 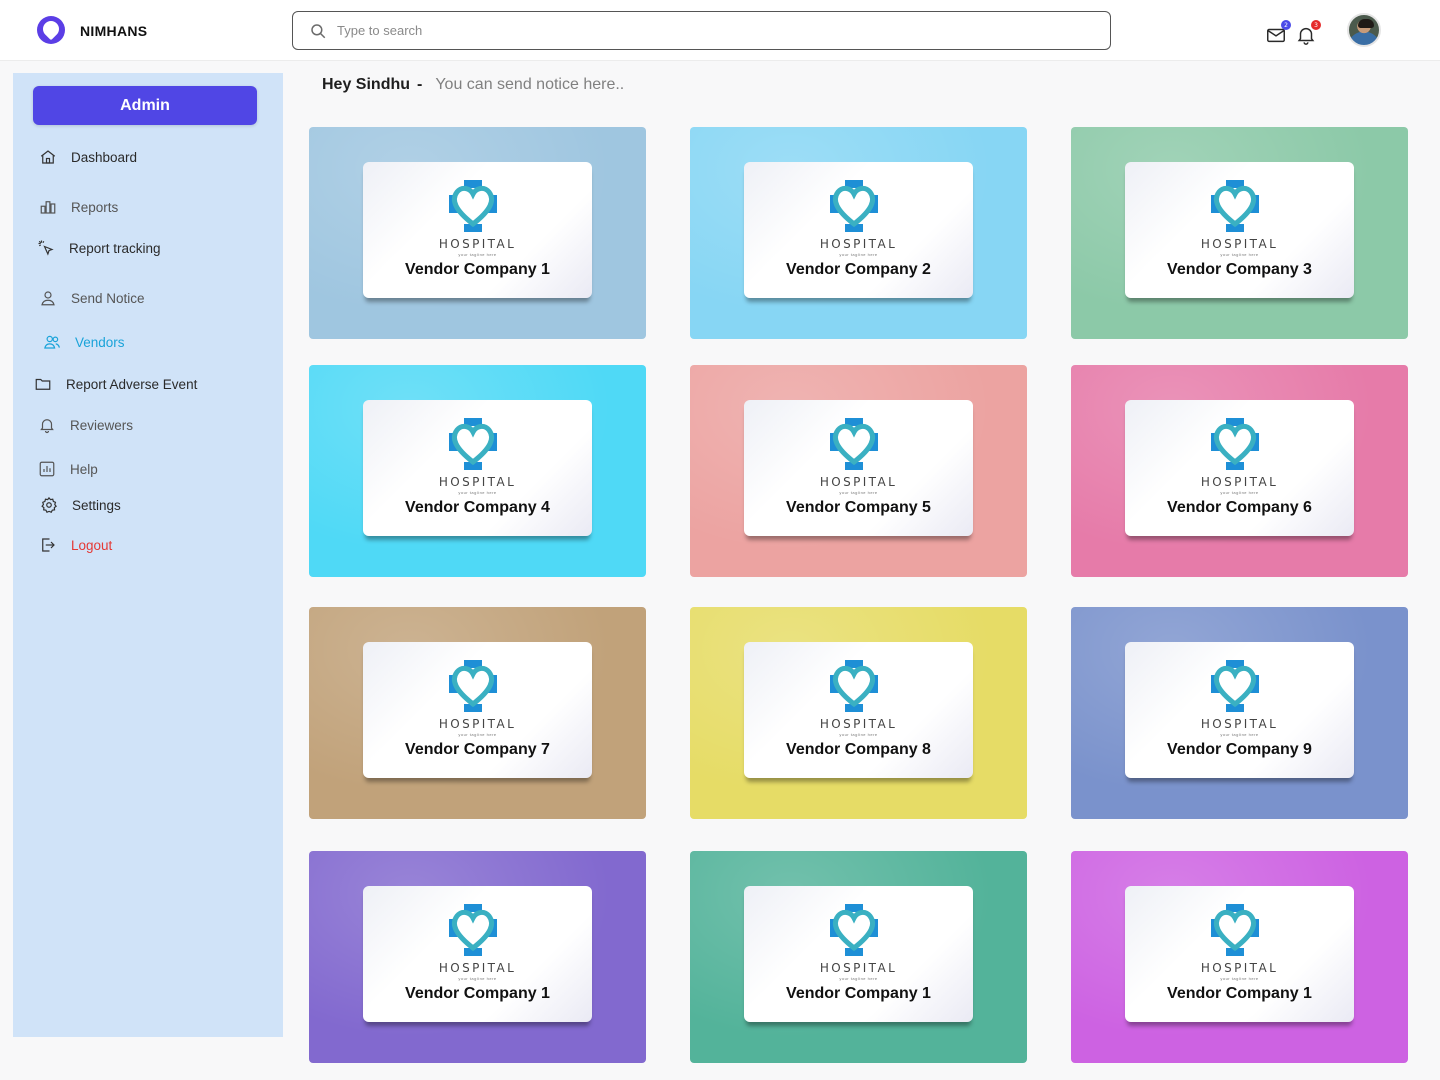 I want to click on sidebar-item-help: Help, so click(x=68, y=469).